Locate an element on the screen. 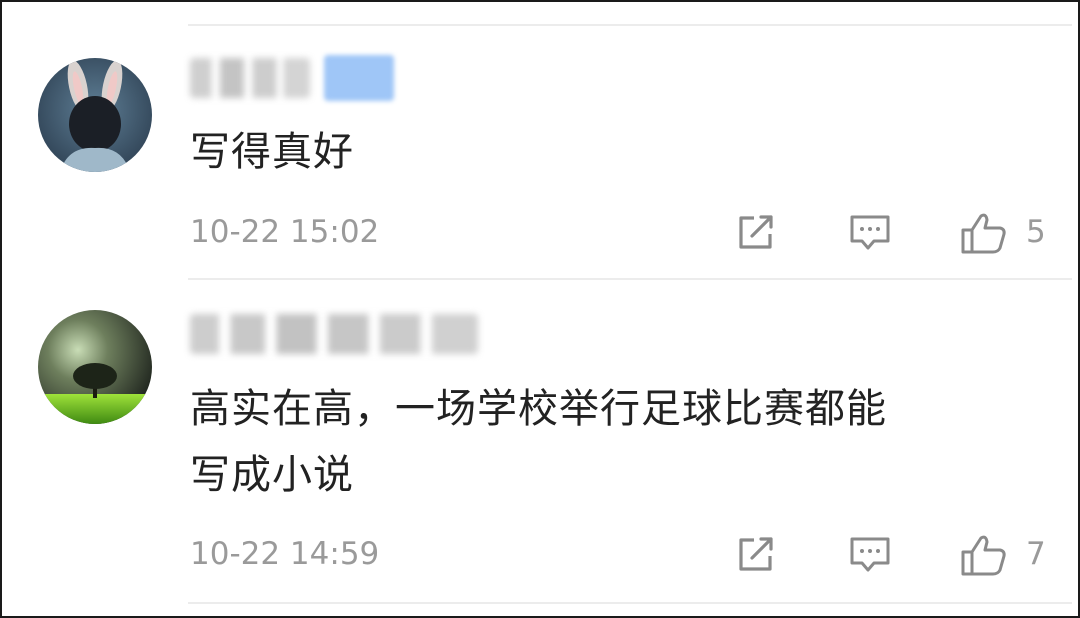  comment-text: 写得真好 is located at coordinates (272, 152).